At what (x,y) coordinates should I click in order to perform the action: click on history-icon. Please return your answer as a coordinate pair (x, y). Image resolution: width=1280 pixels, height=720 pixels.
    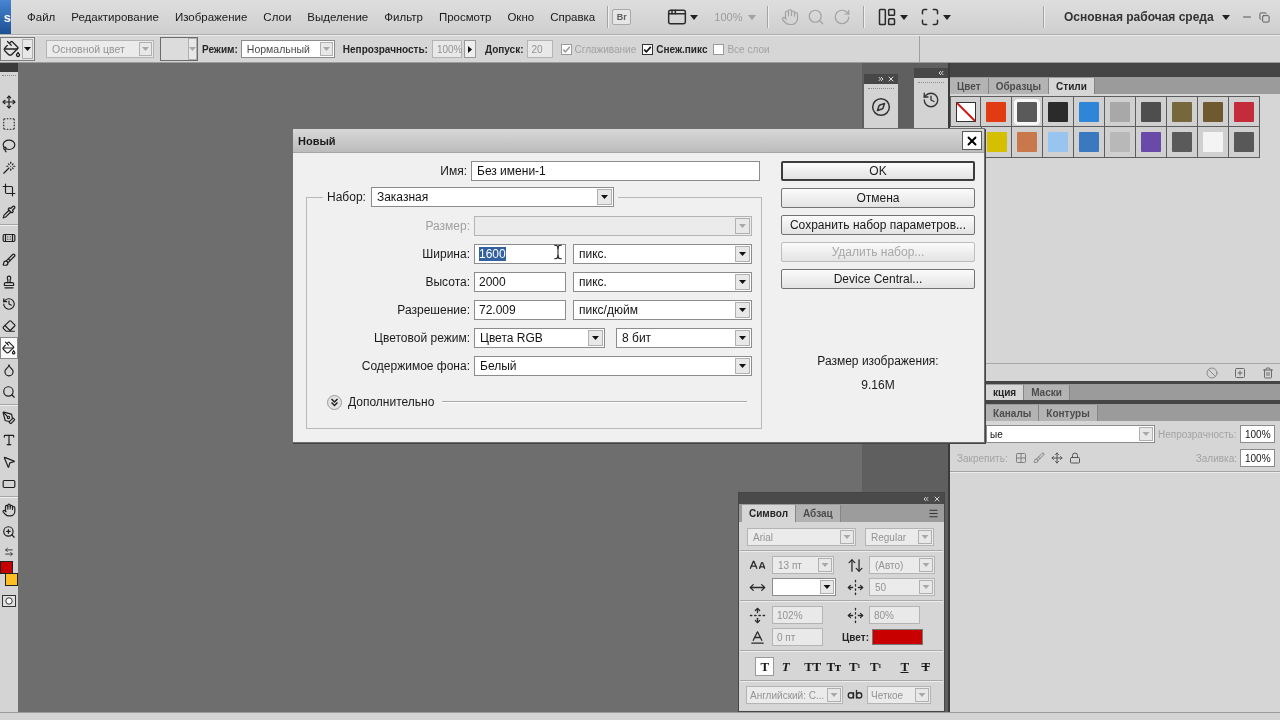
    Looking at the image, I should click on (931, 100).